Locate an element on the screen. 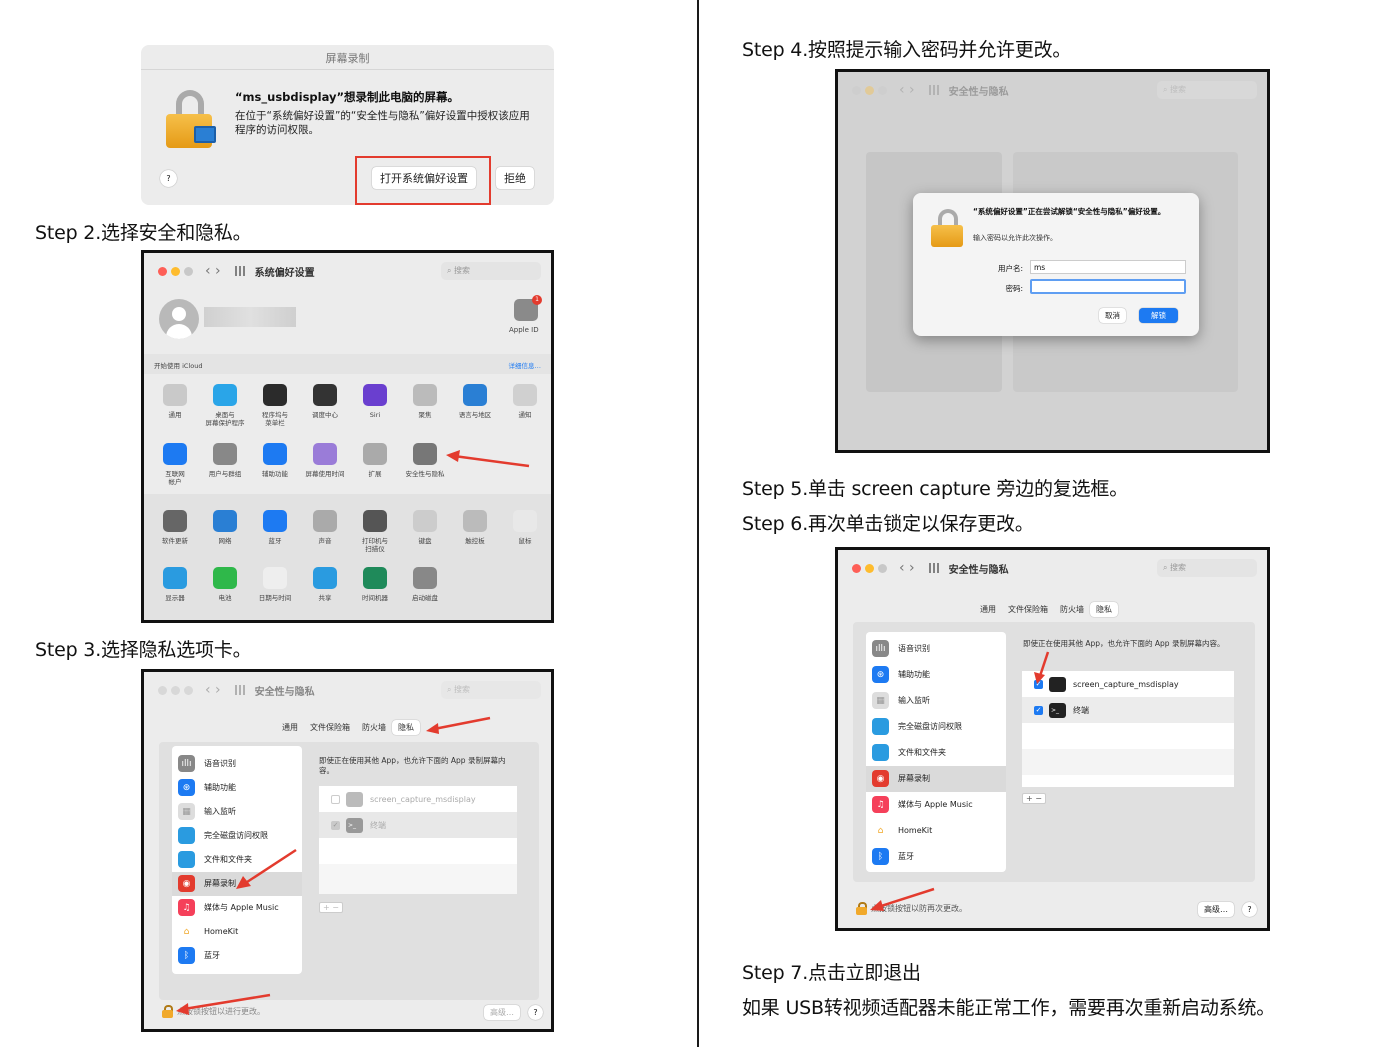 Image resolution: width=1380 pixels, height=1047 pixels. unlock-button: 解锁 is located at coordinates (1158, 315).